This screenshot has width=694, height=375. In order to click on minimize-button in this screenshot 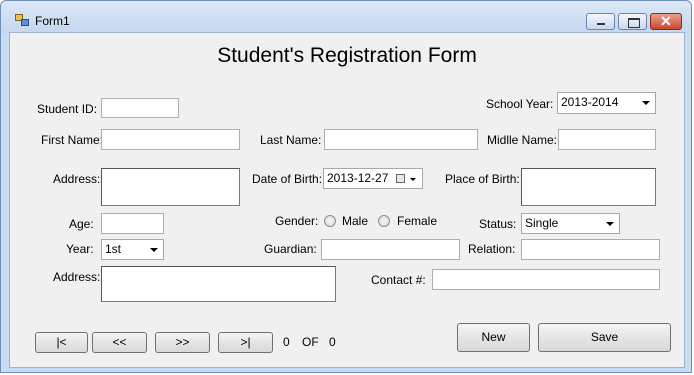, I will do `click(600, 21)`.